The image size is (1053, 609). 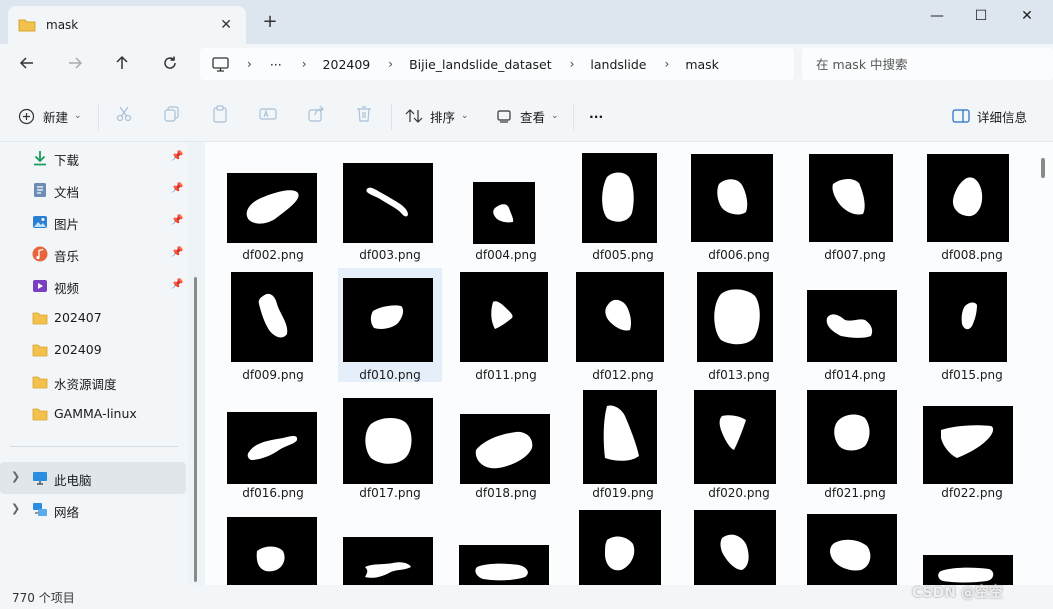 What do you see at coordinates (126, 116) in the screenshot?
I see `cut-icon` at bounding box center [126, 116].